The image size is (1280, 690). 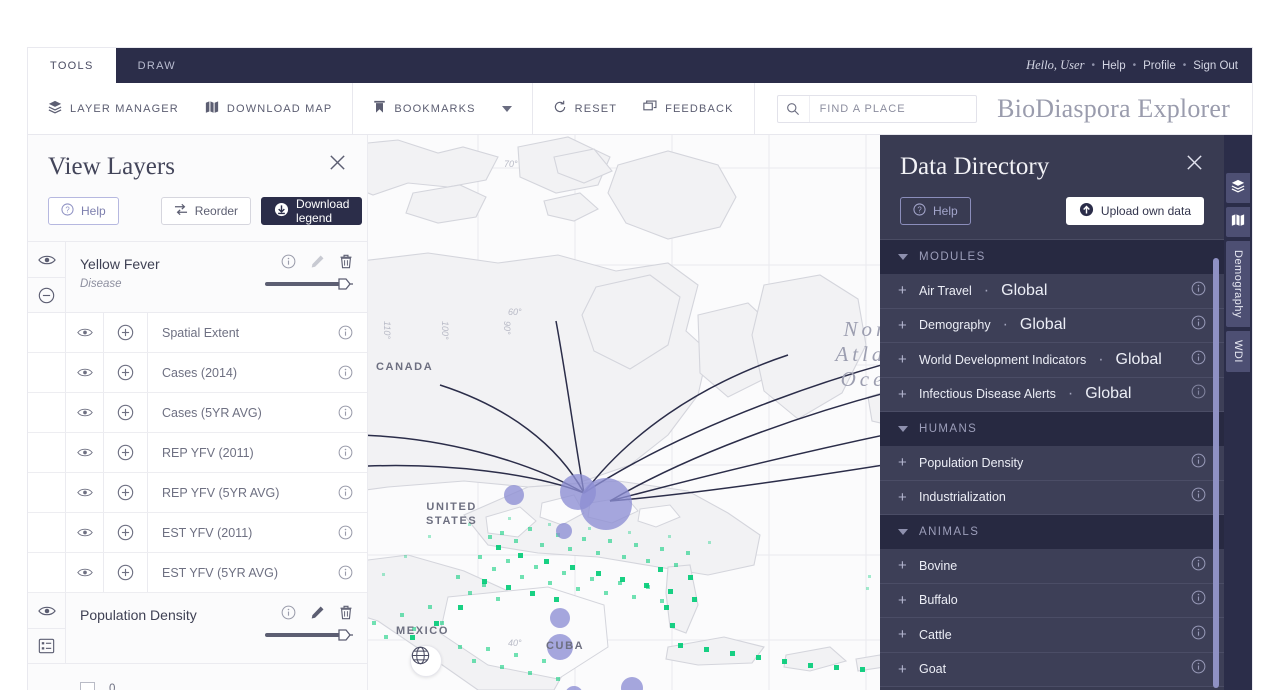 What do you see at coordinates (197, 573) in the screenshot?
I see `sublayer-row: EST YFV (5YR AVG)` at bounding box center [197, 573].